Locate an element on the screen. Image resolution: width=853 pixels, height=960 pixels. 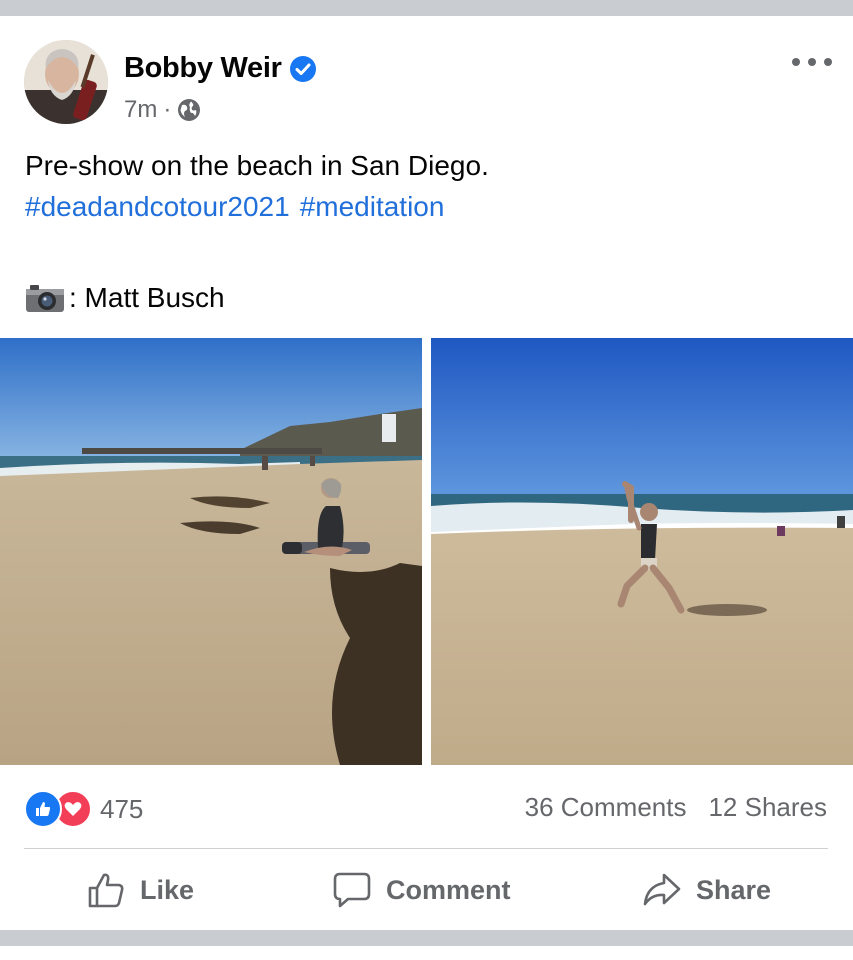
photo-credit-text: : Matt Busch is located at coordinates (147, 297).